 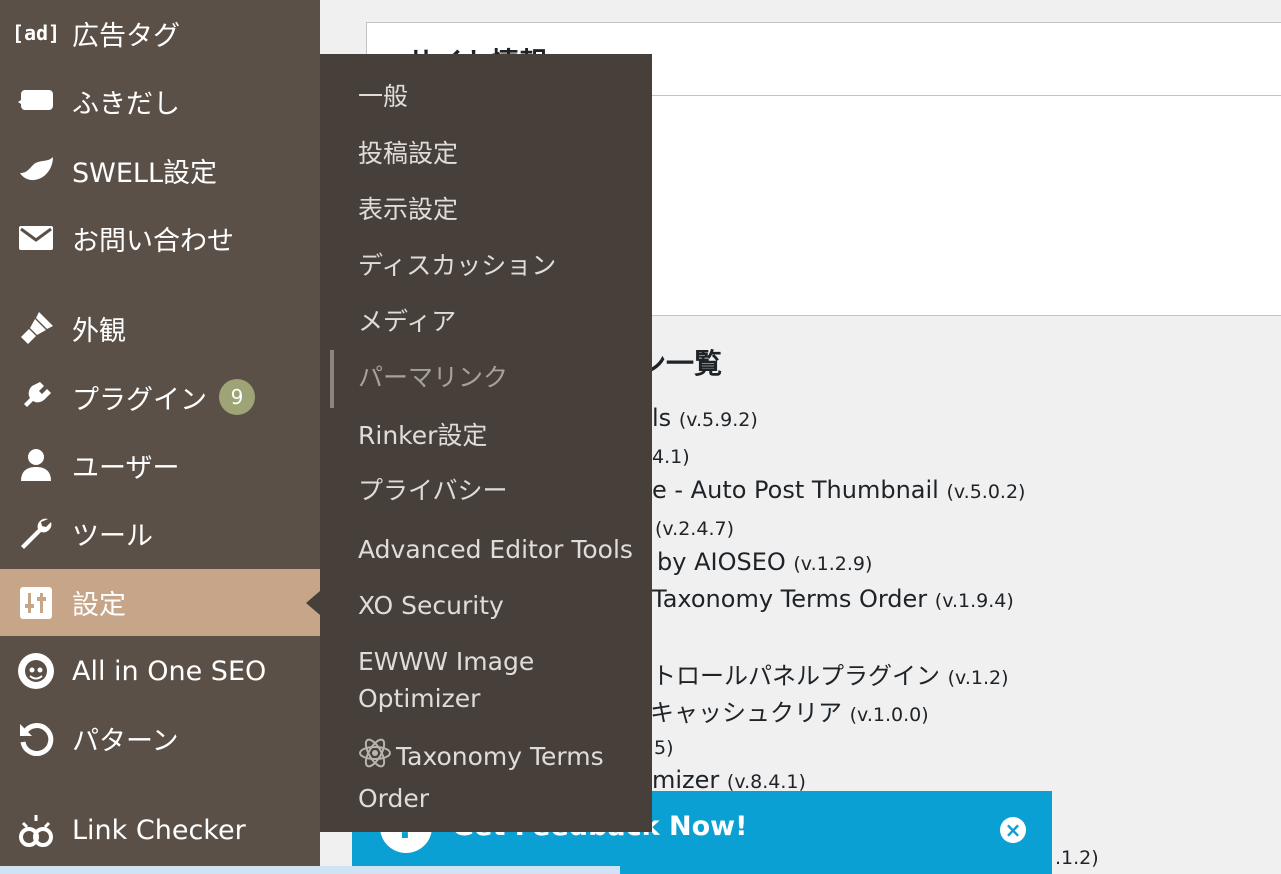 What do you see at coordinates (112, 536) in the screenshot?
I see `sidebar-item-label: ツール` at bounding box center [112, 536].